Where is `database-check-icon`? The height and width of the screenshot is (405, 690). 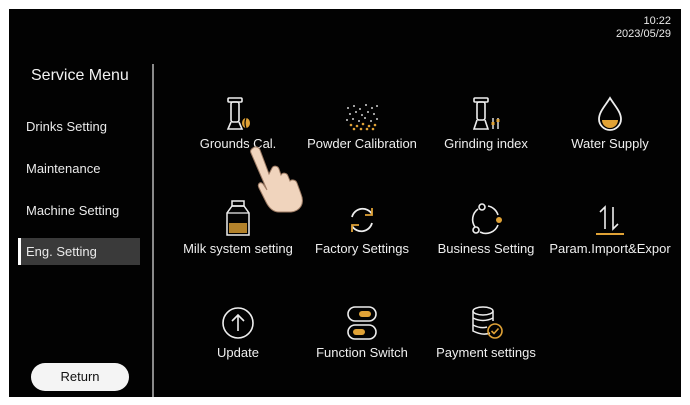
database-check-icon is located at coordinates (486, 321).